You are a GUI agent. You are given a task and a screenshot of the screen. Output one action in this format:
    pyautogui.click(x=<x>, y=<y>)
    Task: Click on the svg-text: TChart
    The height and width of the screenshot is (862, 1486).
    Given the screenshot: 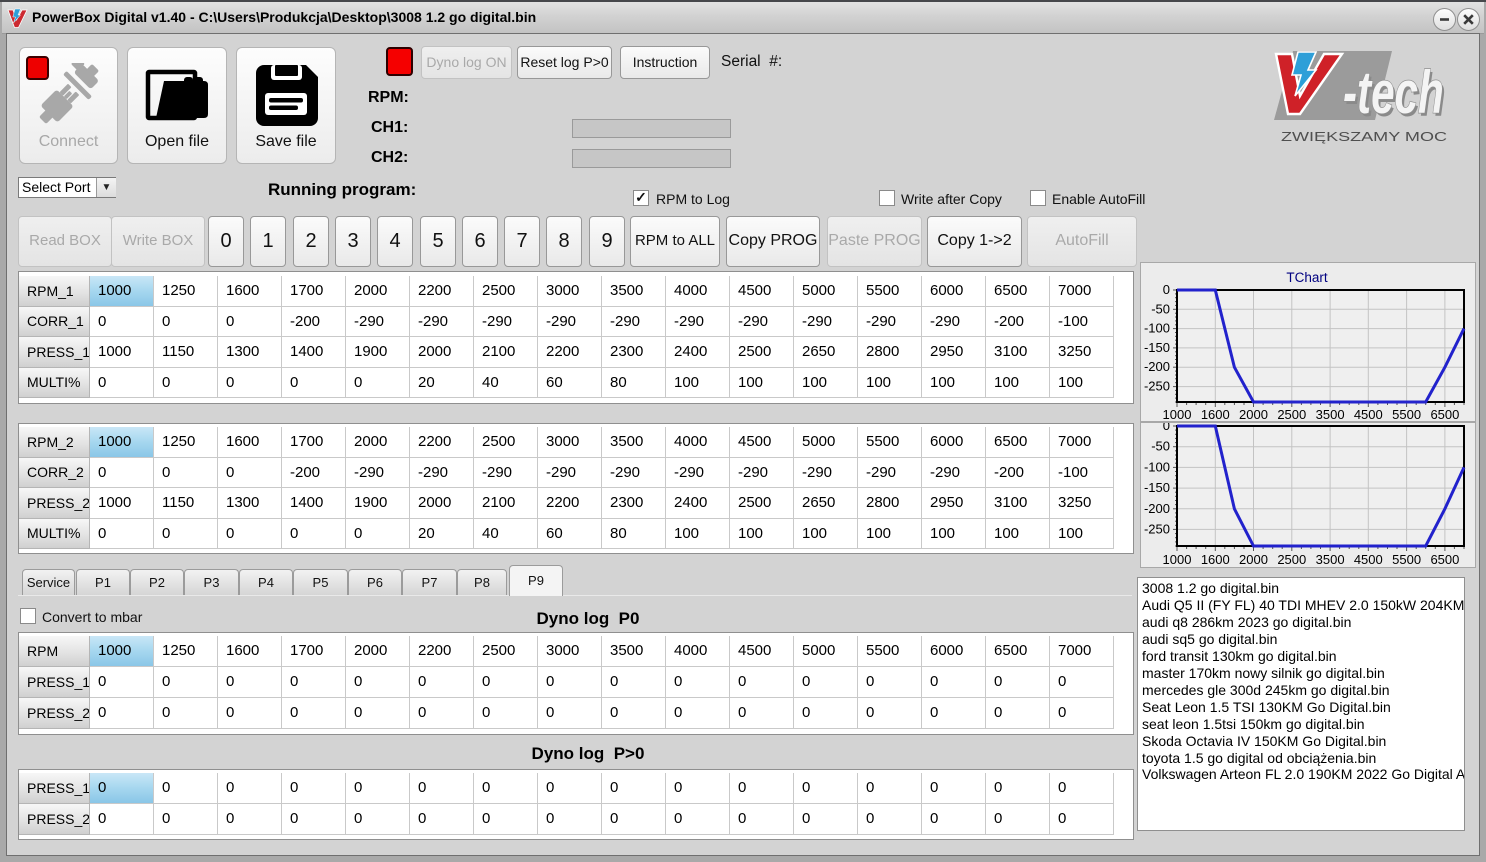 What is the action you would take?
    pyautogui.click(x=1307, y=277)
    